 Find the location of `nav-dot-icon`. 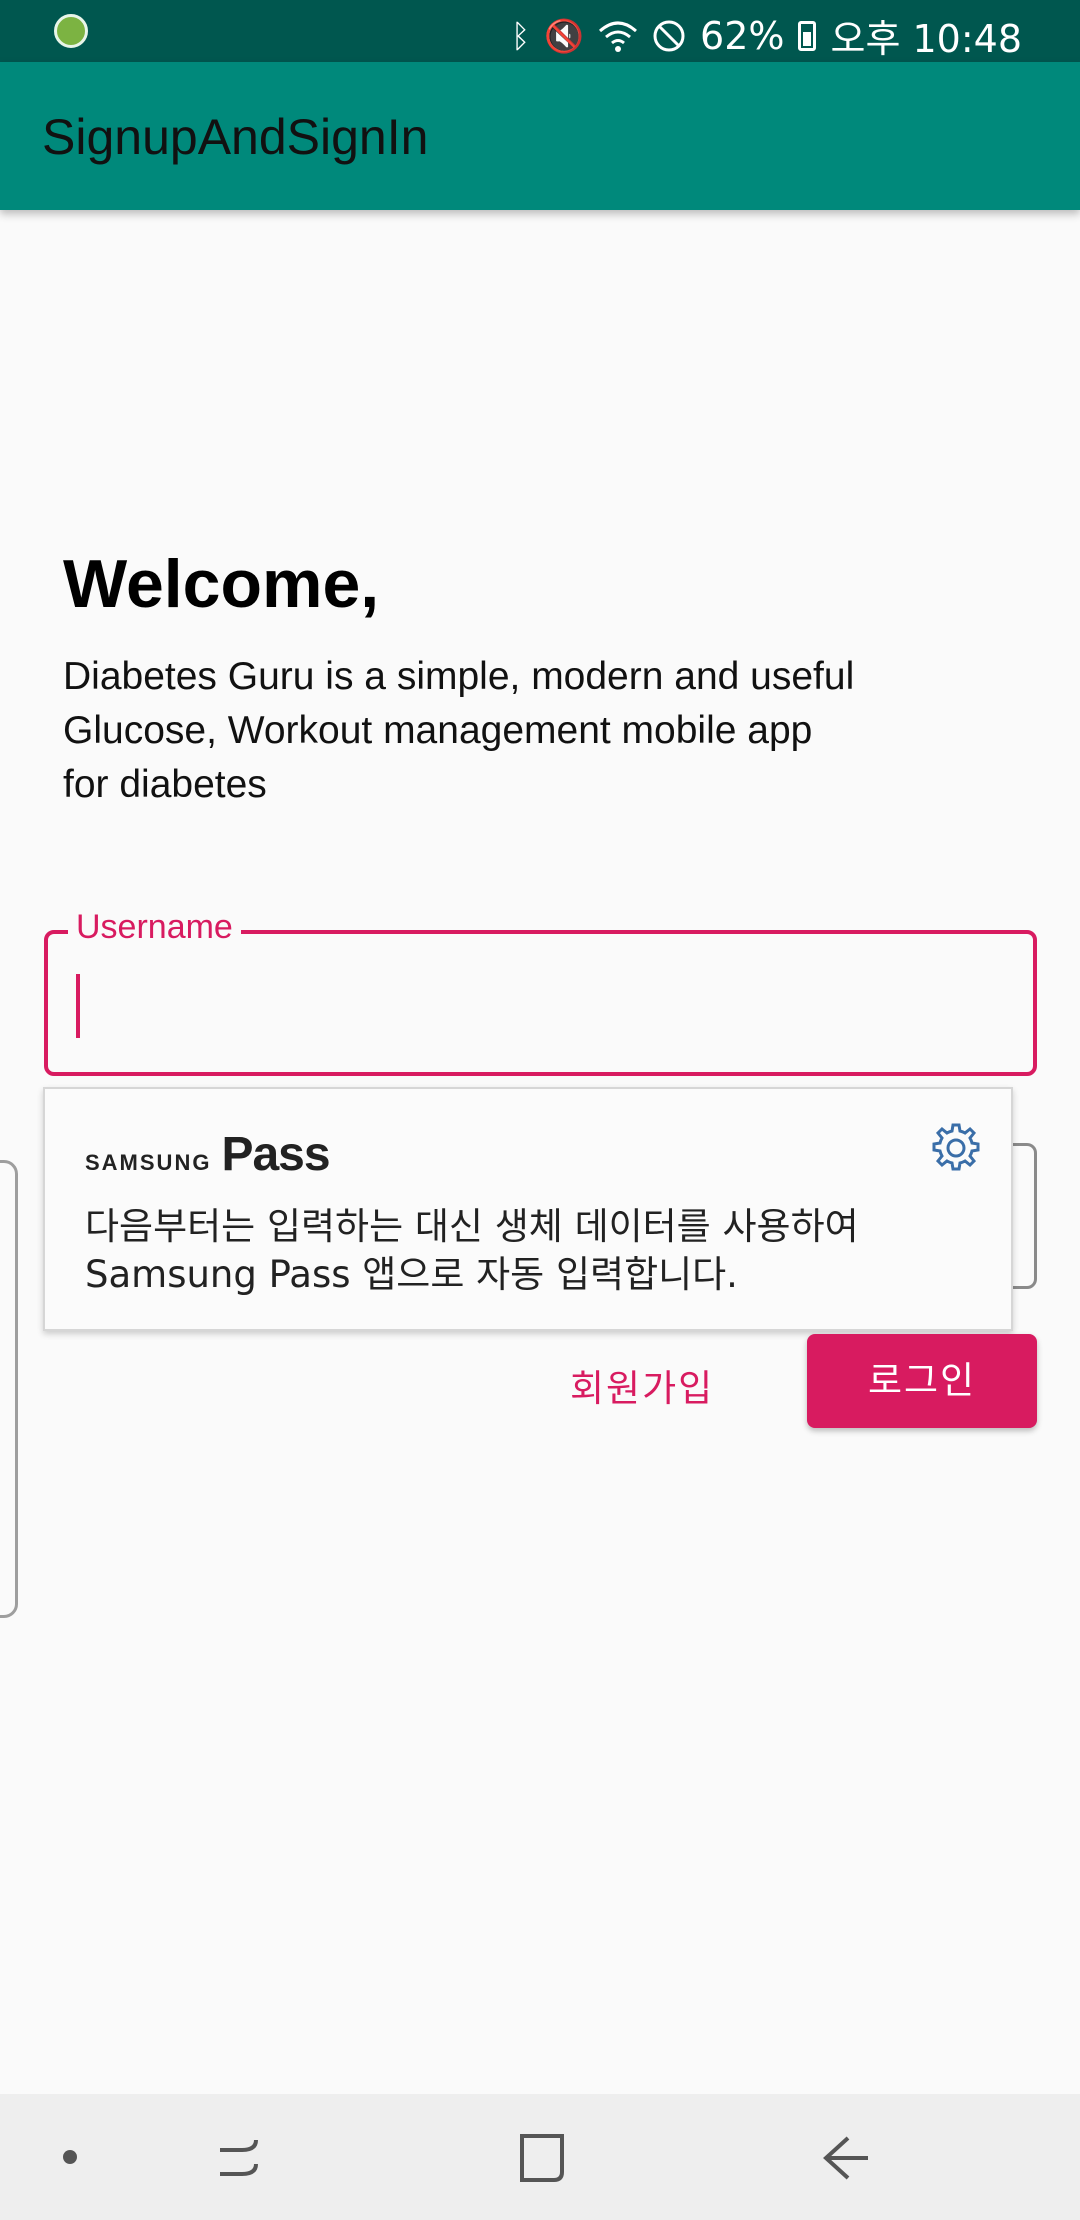

nav-dot-icon is located at coordinates (70, 2157).